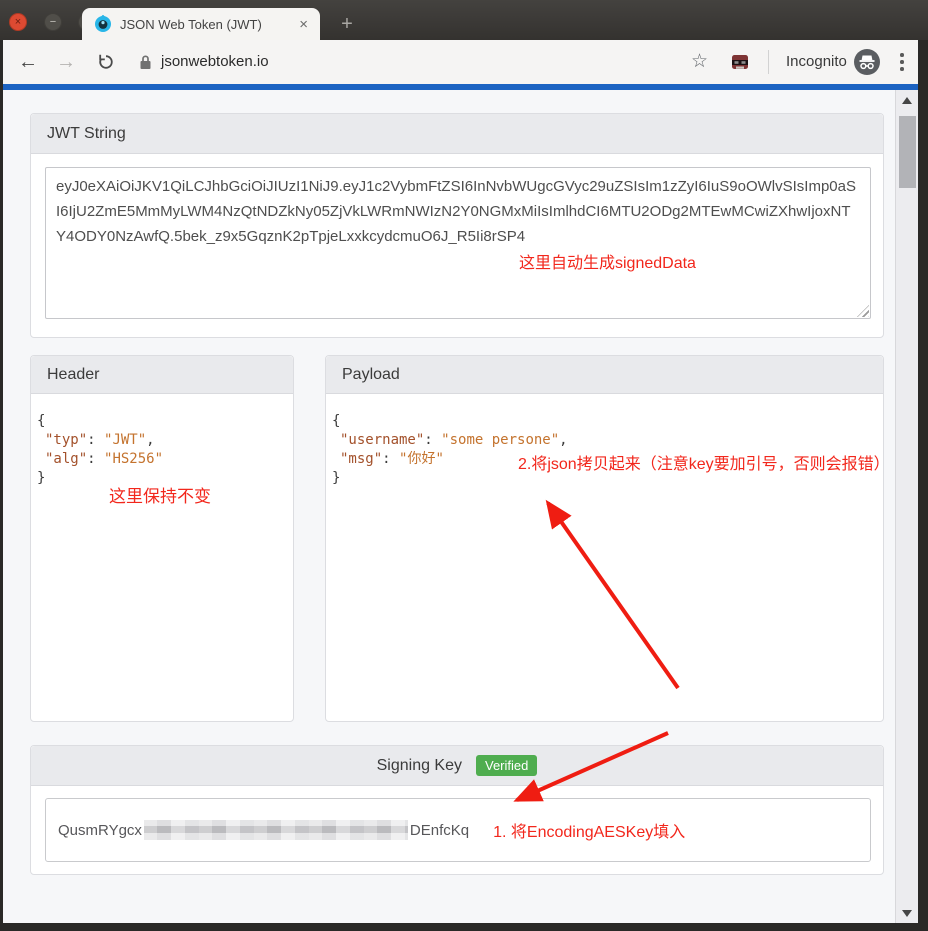 This screenshot has height=931, width=928. Describe the element at coordinates (768, 62) in the screenshot. I see `toolbar-separator` at that location.